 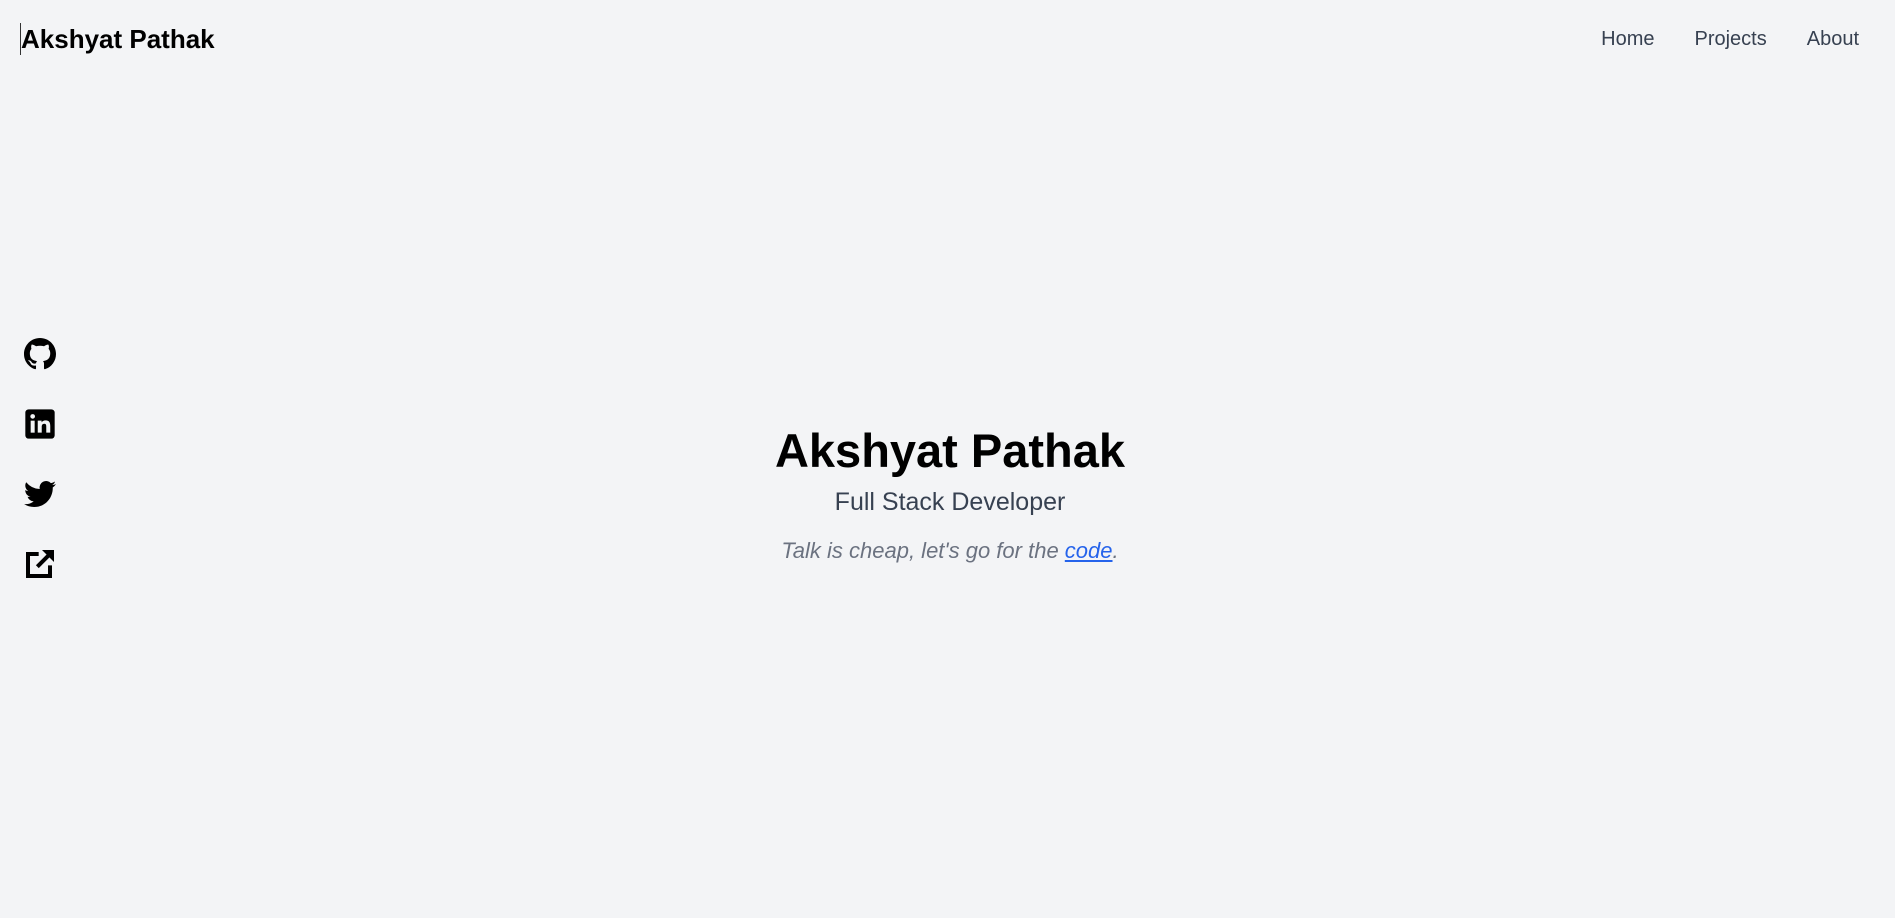 I want to click on hero-name: Akshyat Pathak, so click(x=950, y=450).